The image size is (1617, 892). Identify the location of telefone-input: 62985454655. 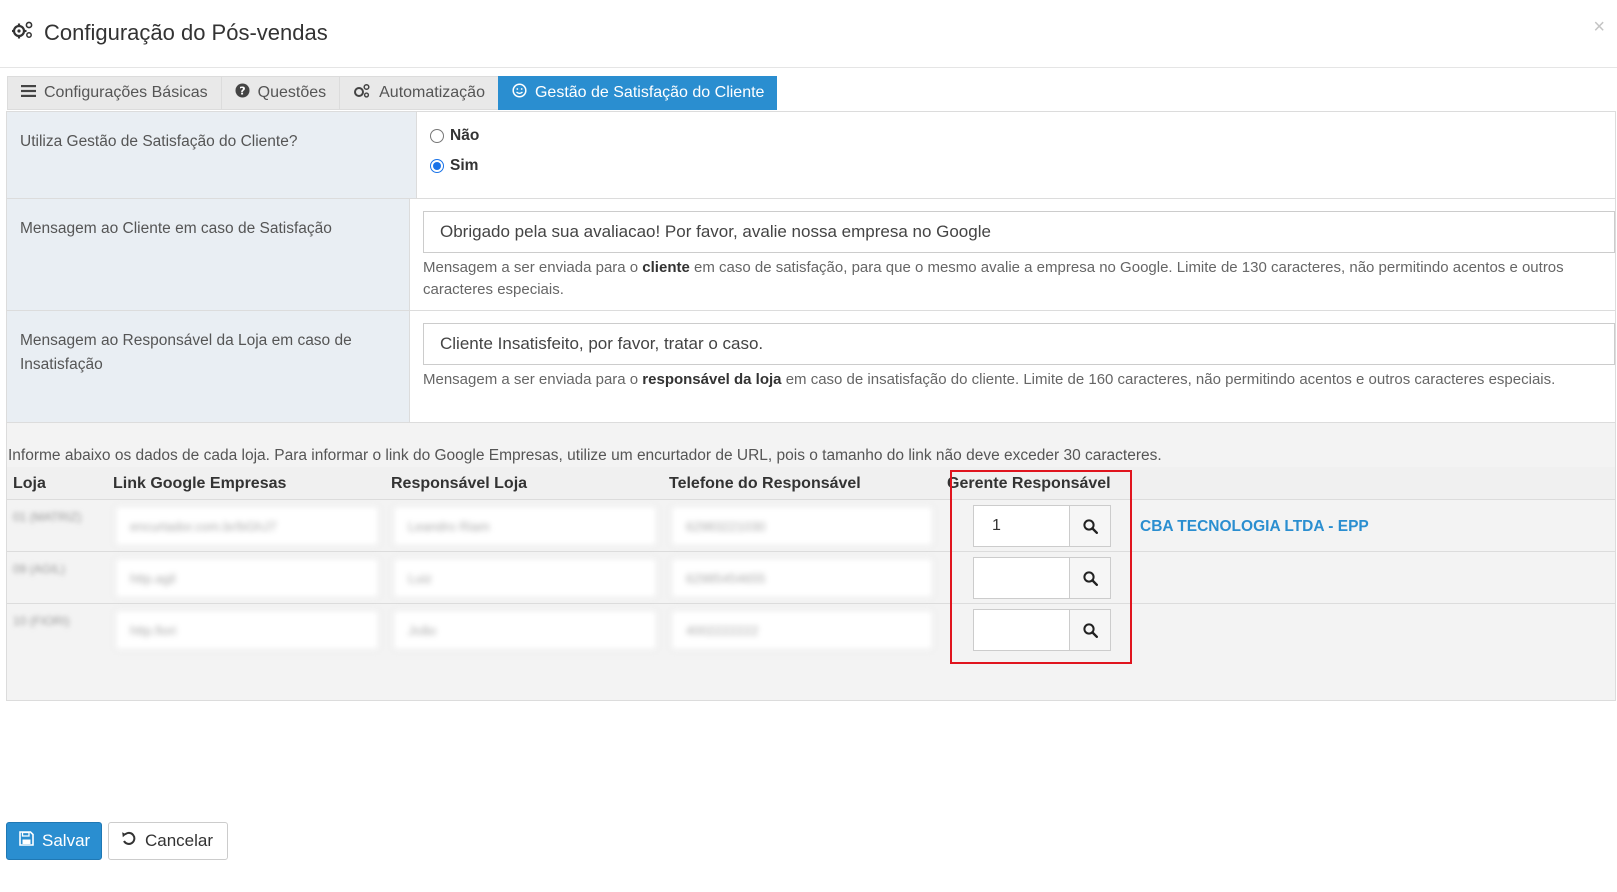
(802, 578).